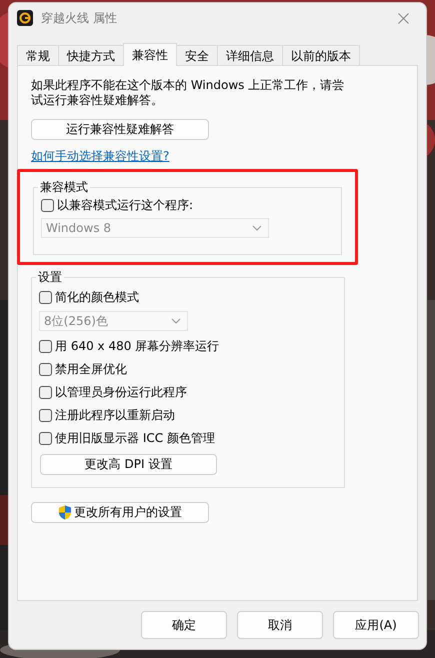 This screenshot has width=435, height=658. What do you see at coordinates (64, 187) in the screenshot?
I see `group-title: 兼容模式` at bounding box center [64, 187].